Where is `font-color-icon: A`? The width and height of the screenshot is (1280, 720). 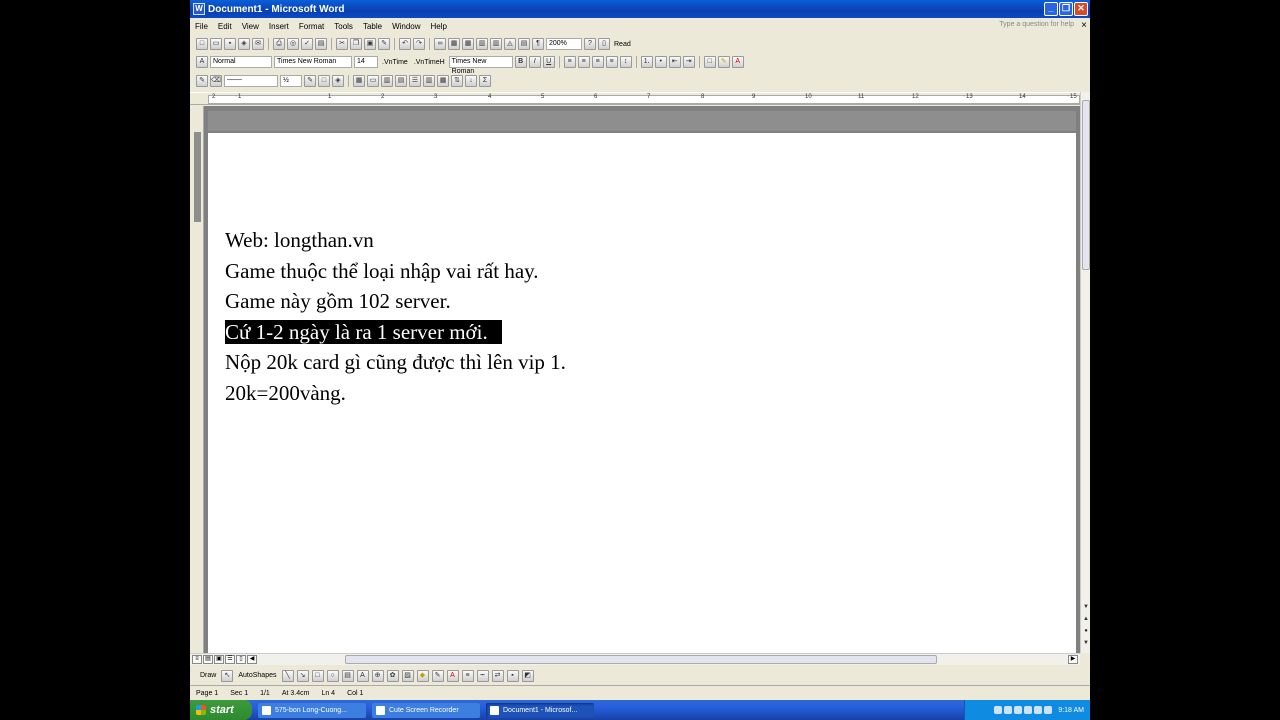 font-color-icon: A is located at coordinates (737, 62).